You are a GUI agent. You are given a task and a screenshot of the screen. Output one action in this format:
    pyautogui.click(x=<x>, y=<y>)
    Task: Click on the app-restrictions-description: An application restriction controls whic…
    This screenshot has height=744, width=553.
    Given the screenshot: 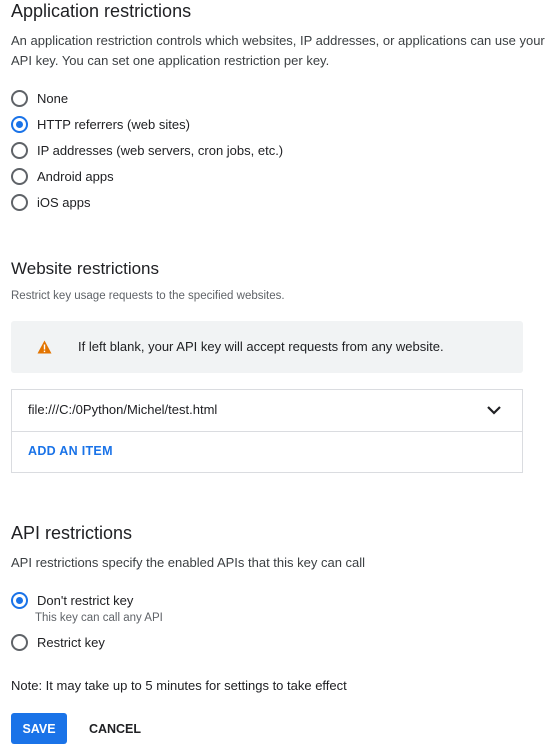 What is the action you would take?
    pyautogui.click(x=278, y=51)
    